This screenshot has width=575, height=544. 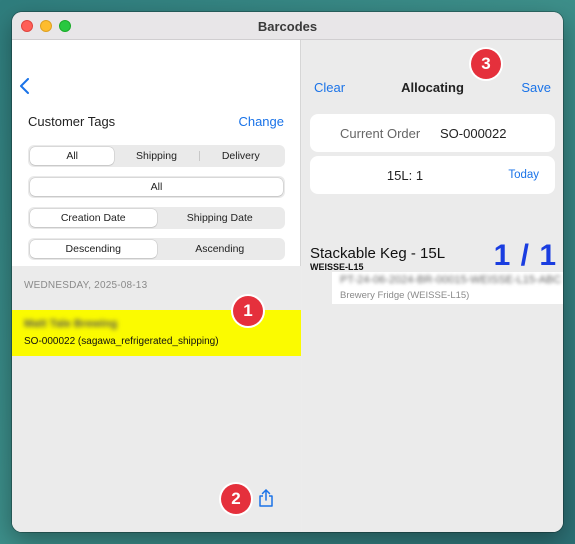 I want to click on item-count: 1 / 1, so click(x=525, y=255).